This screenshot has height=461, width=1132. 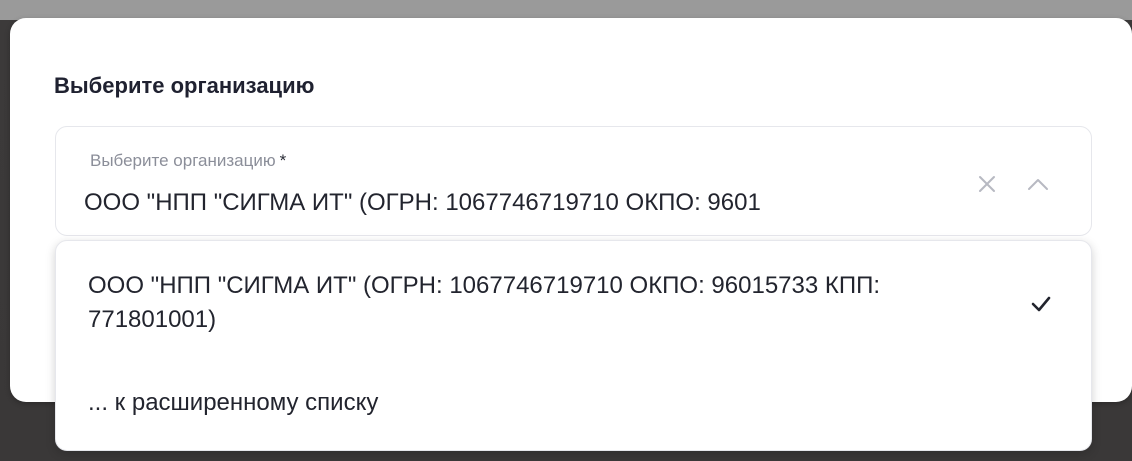 I want to click on option-label: ... к расширенному списку, so click(x=233, y=402).